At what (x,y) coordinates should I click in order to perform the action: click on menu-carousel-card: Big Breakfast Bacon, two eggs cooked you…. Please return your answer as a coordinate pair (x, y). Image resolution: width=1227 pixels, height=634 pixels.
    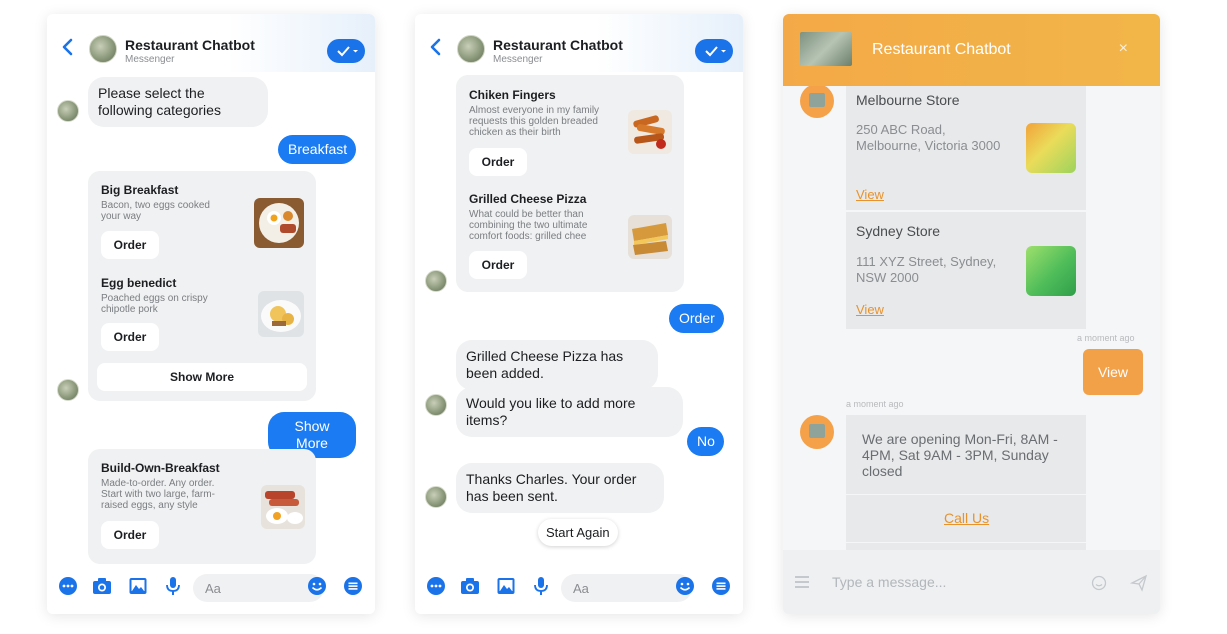
    Looking at the image, I should click on (202, 286).